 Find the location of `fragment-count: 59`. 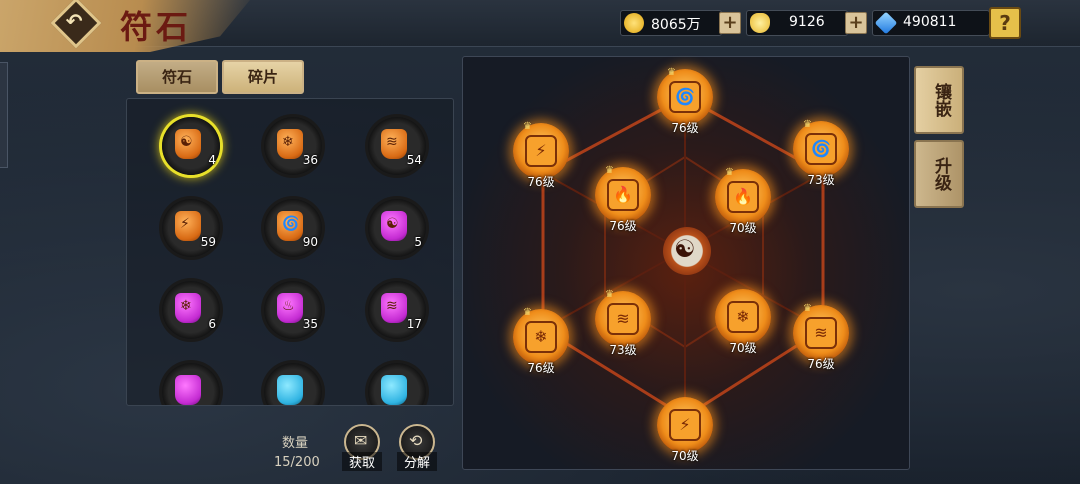

fragment-count: 59 is located at coordinates (208, 242).